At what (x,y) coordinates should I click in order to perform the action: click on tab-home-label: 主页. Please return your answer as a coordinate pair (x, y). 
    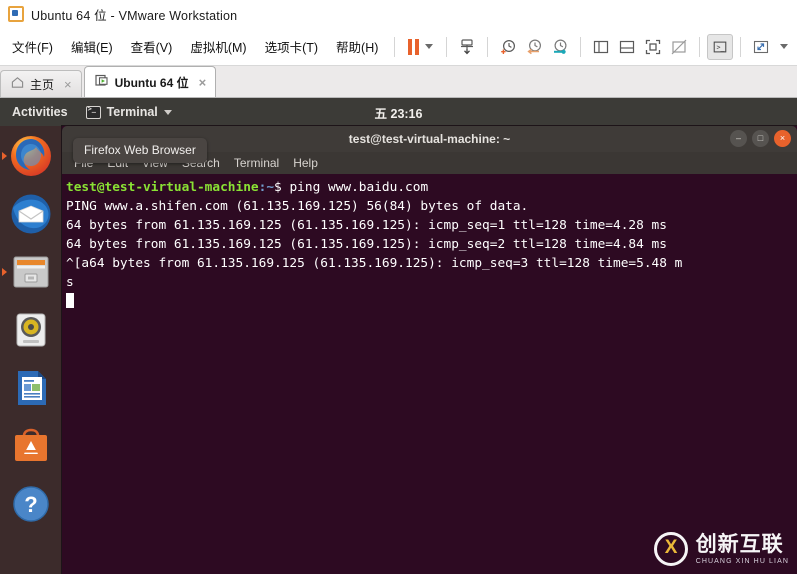
    Looking at the image, I should click on (42, 84).